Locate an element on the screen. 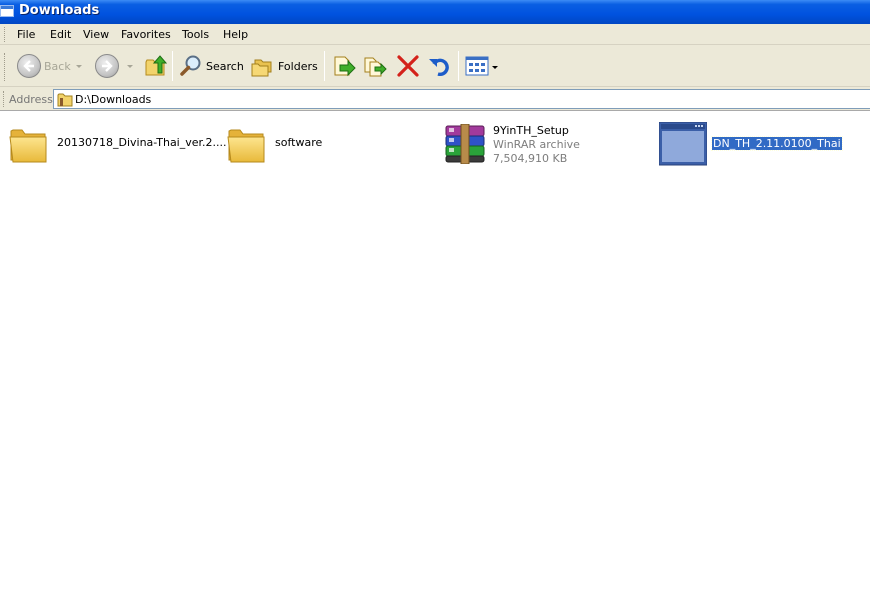 This screenshot has height=593, width=870. move-to-icon is located at coordinates (345, 66).